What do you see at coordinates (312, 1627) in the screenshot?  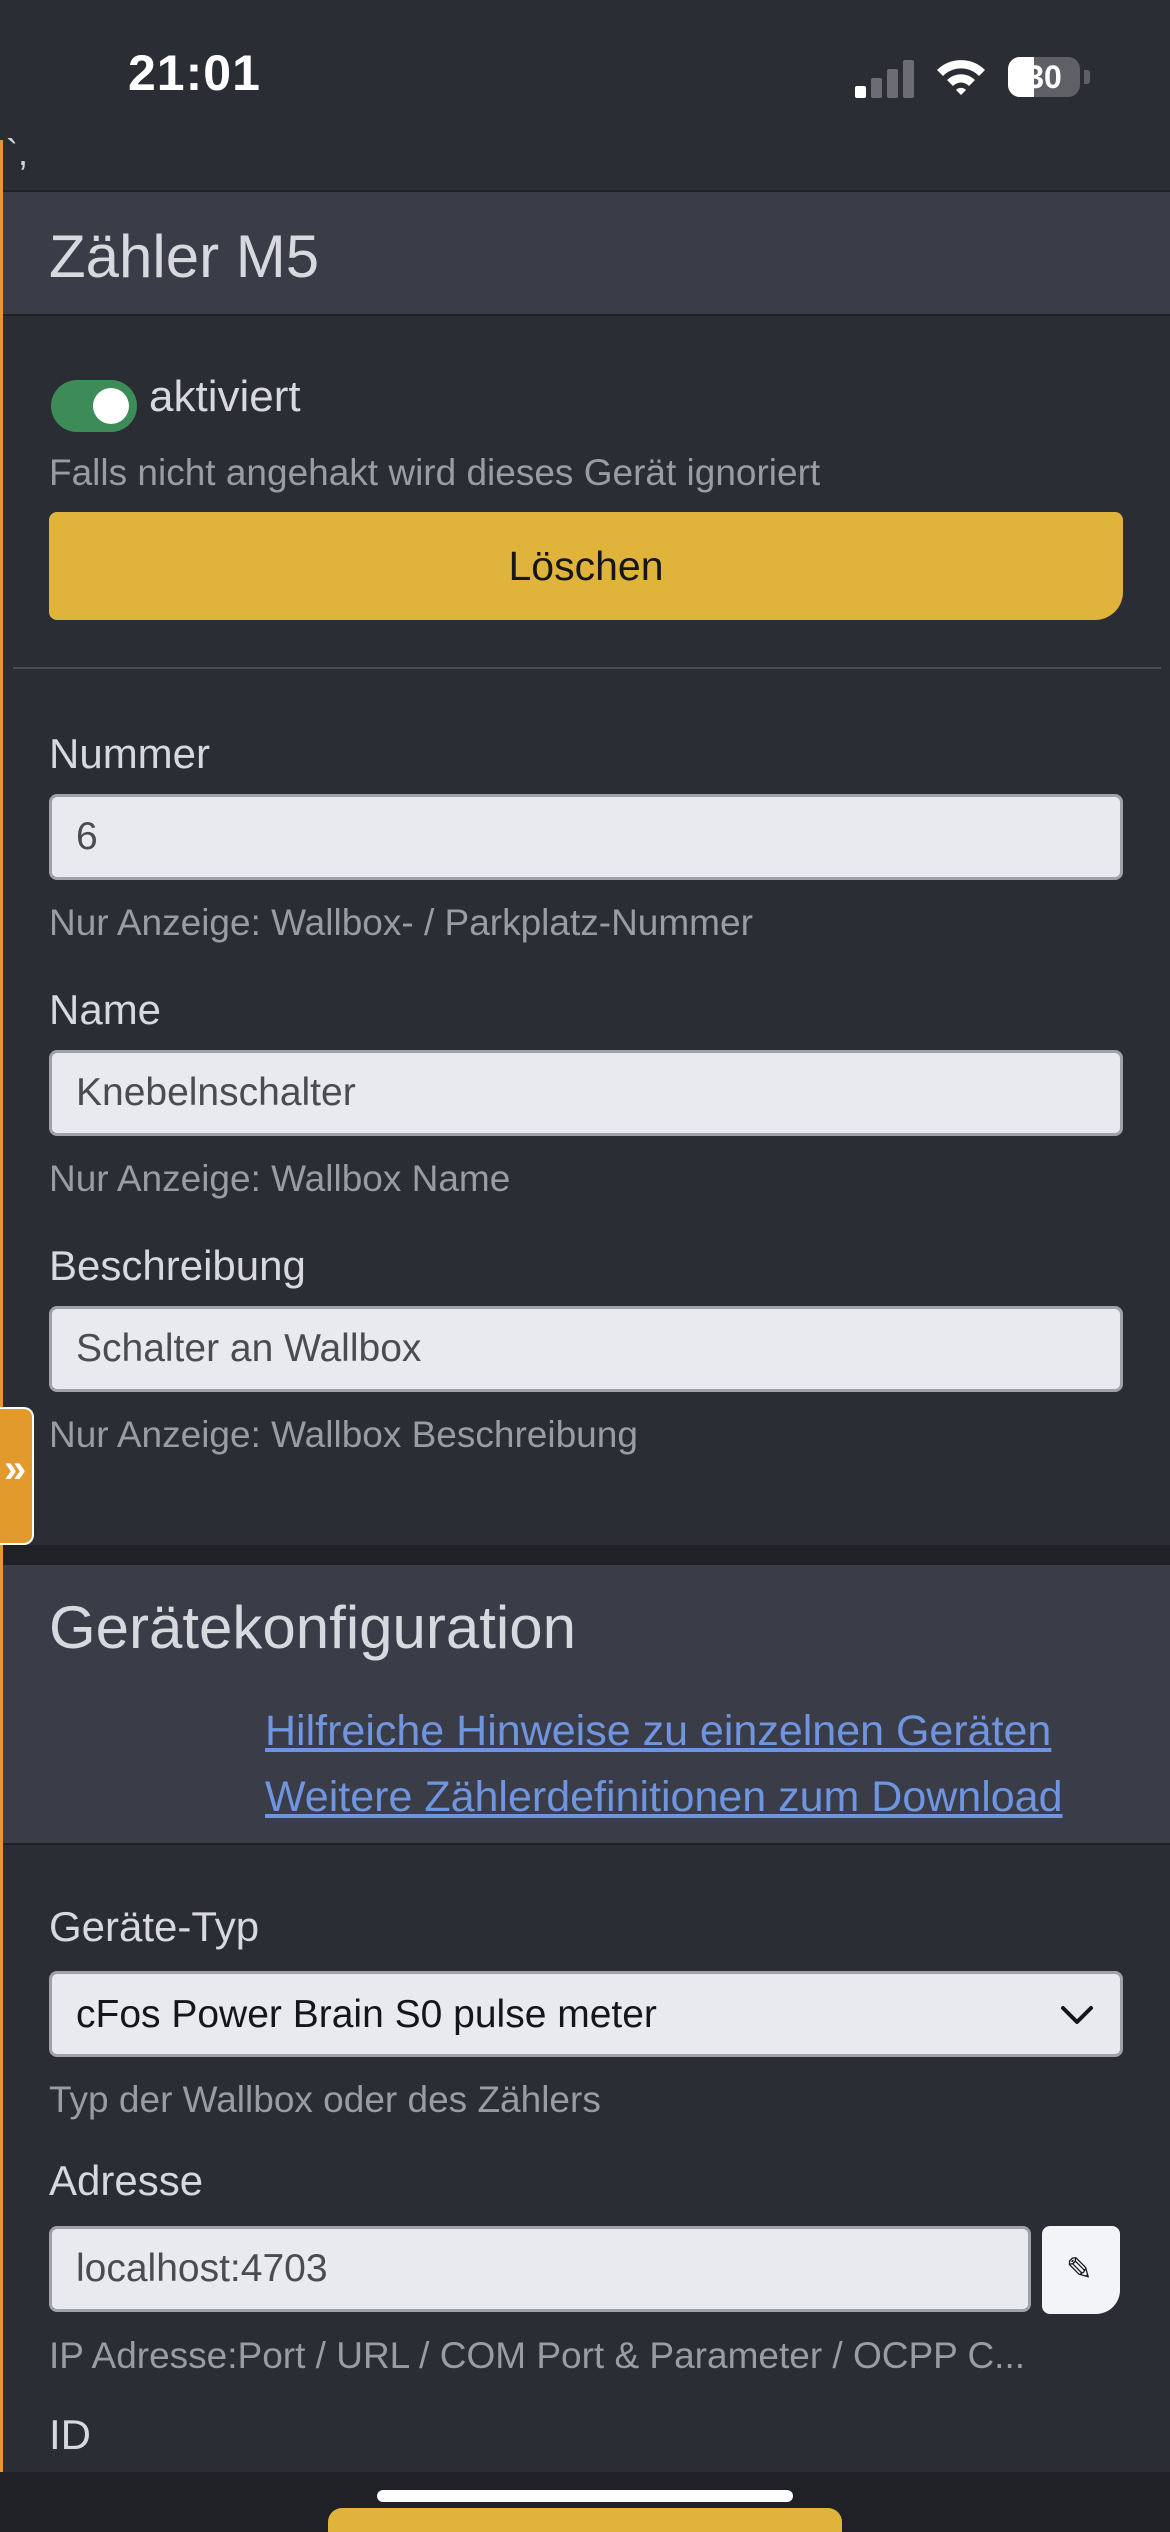 I see `device-config-title: Gerätekonfiguration` at bounding box center [312, 1627].